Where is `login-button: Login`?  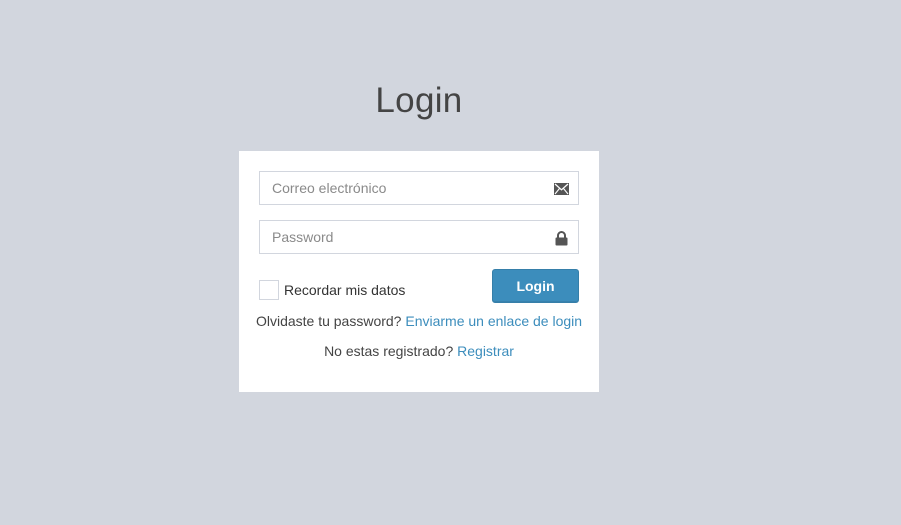
login-button: Login is located at coordinates (535, 286).